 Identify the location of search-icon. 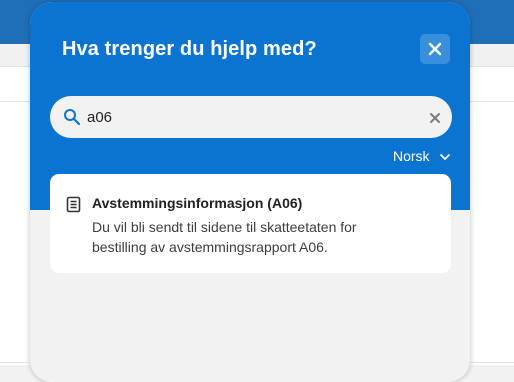
(72, 117).